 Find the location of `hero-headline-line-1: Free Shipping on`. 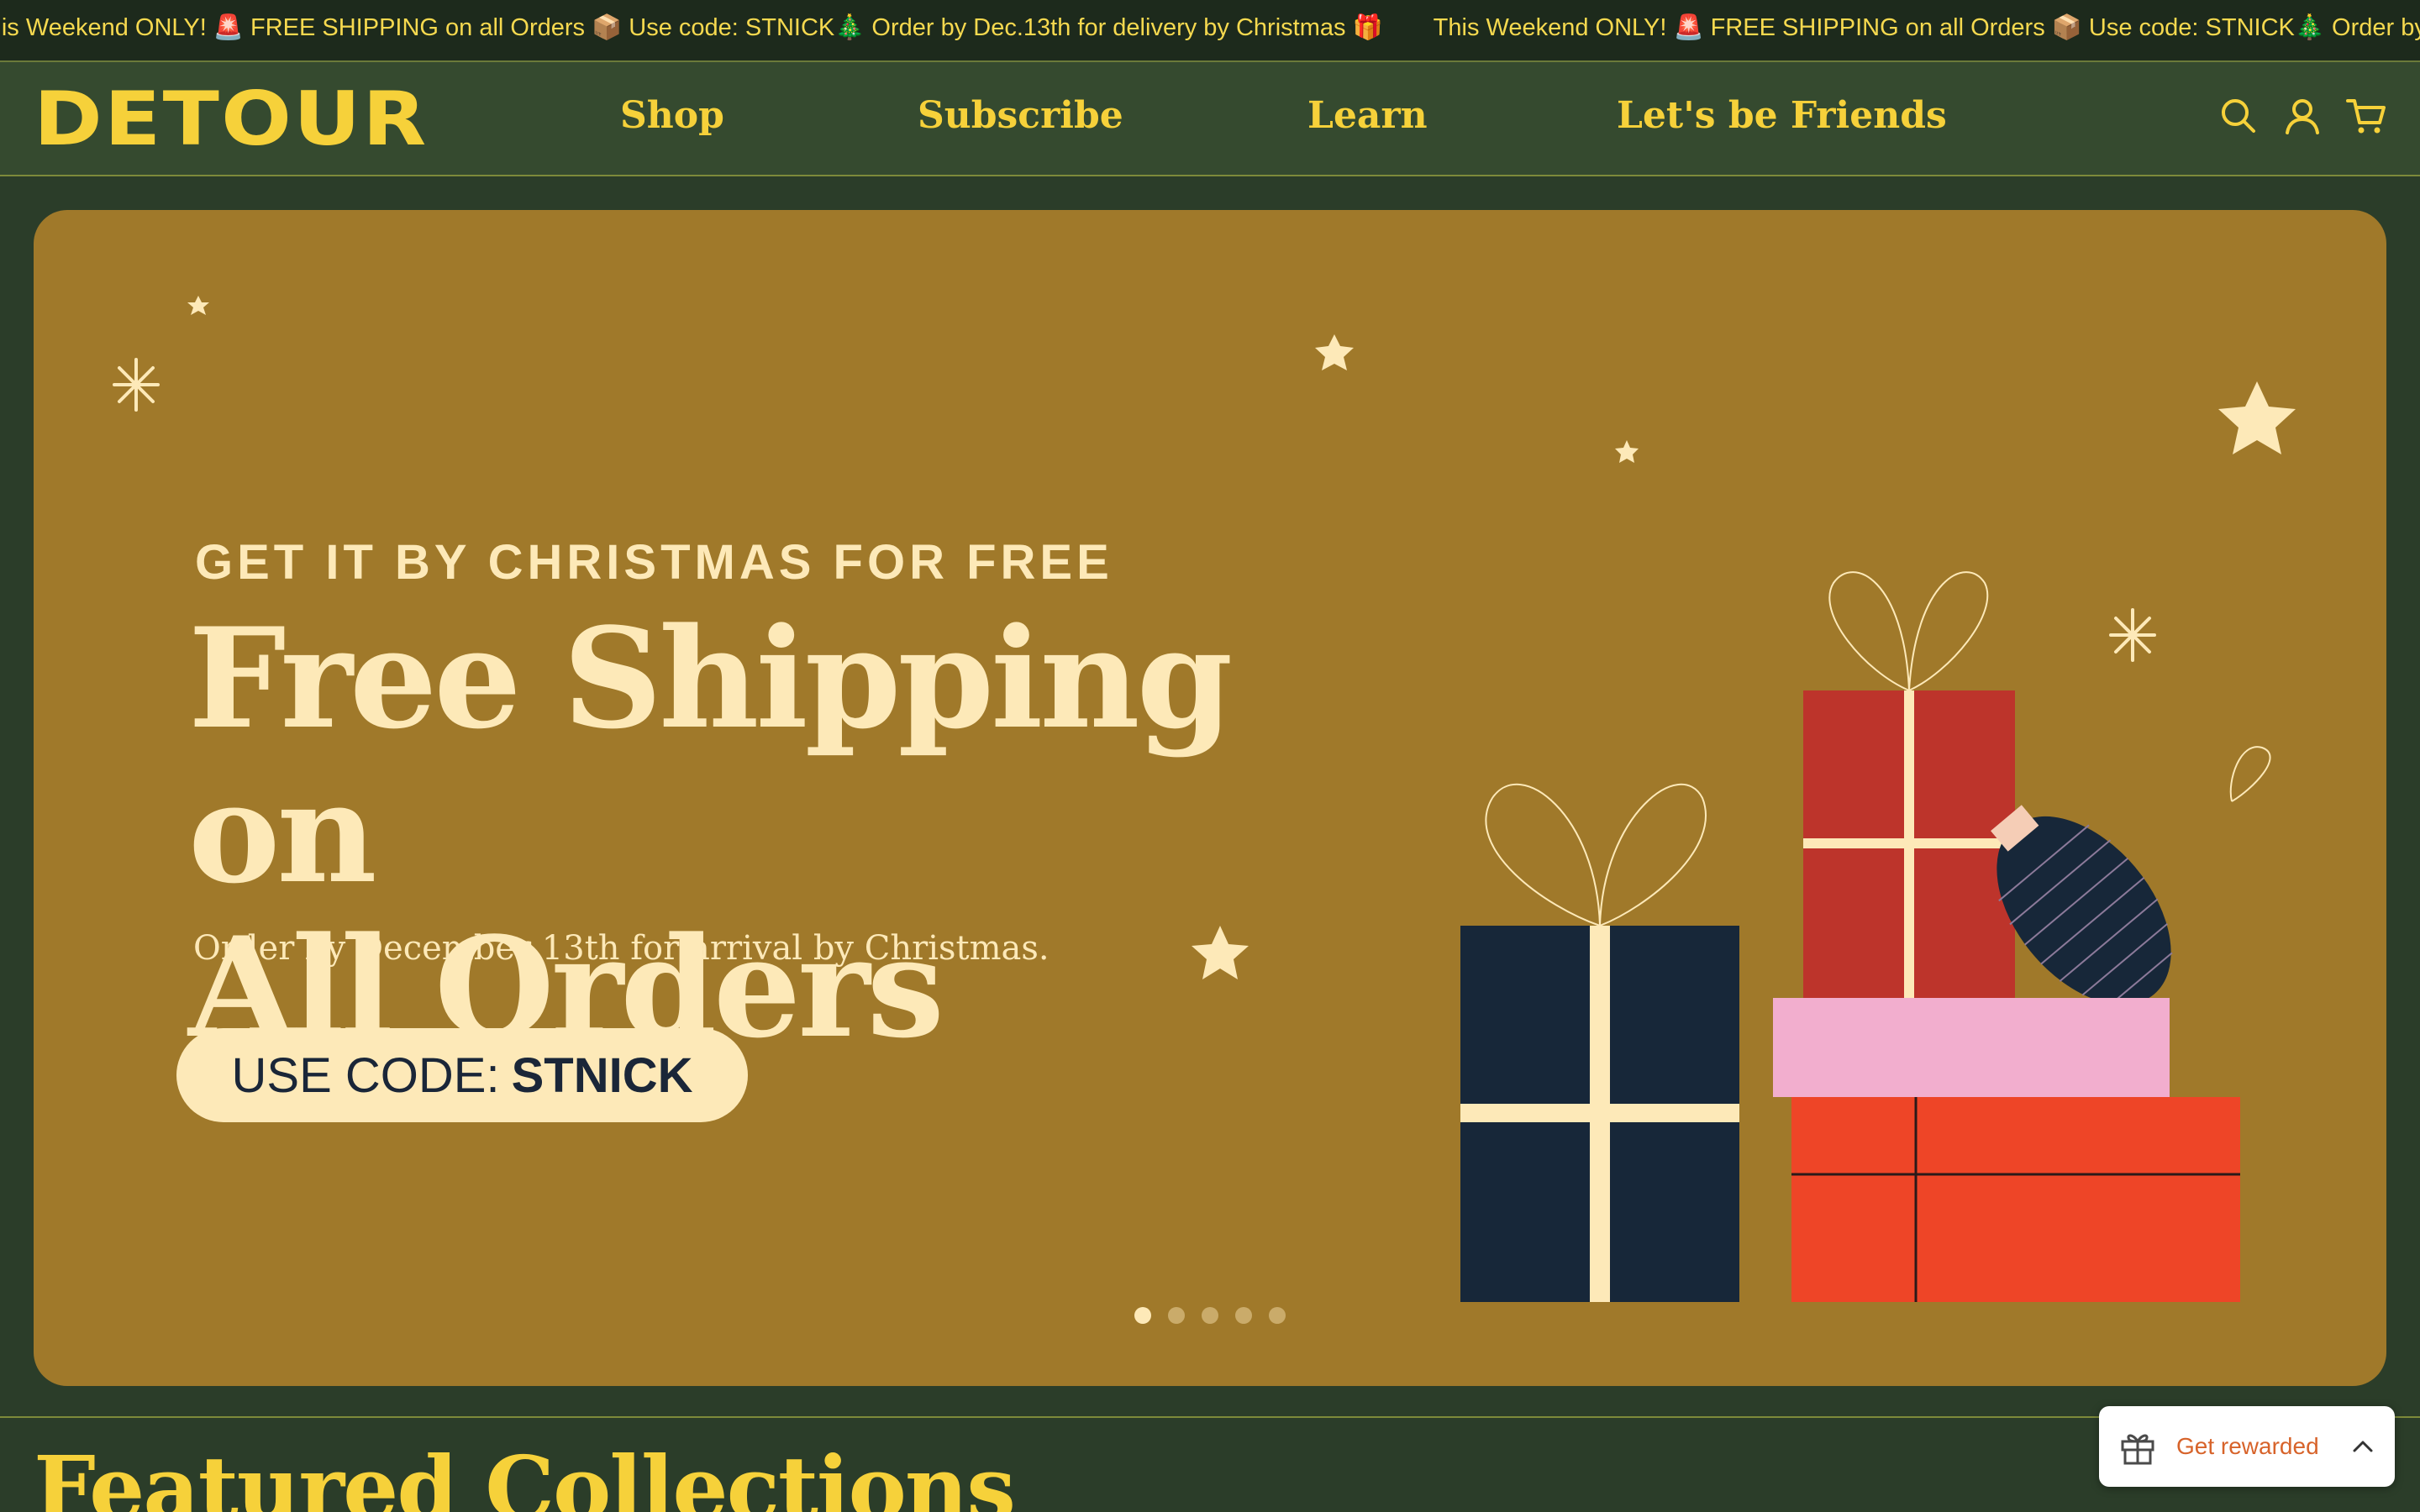

hero-headline-line-1: Free Shipping on is located at coordinates (710, 755).